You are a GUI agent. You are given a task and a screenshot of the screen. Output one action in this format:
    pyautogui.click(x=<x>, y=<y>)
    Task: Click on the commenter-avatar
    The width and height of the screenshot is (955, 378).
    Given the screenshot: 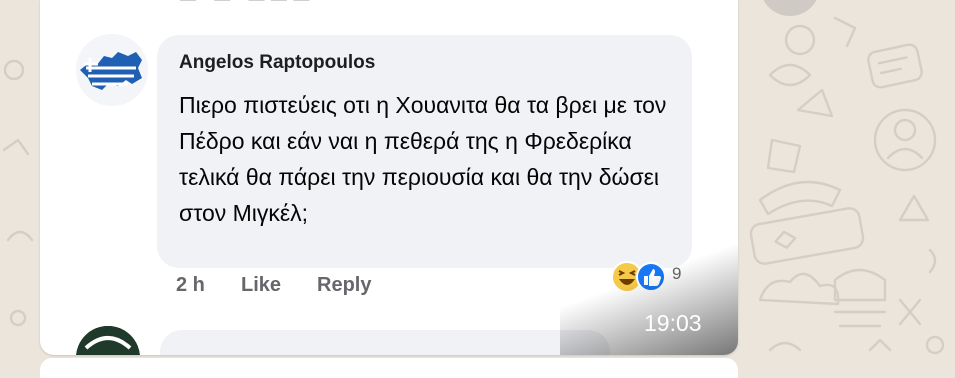 What is the action you would take?
    pyautogui.click(x=112, y=70)
    